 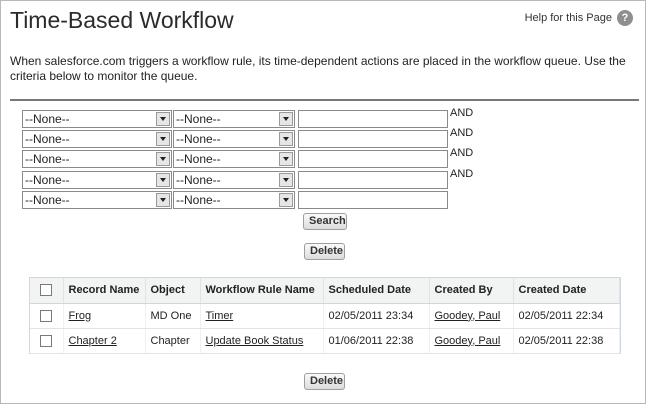 I want to click on scheduled-date-cell: 02/05/2011 23:34, so click(x=376, y=316).